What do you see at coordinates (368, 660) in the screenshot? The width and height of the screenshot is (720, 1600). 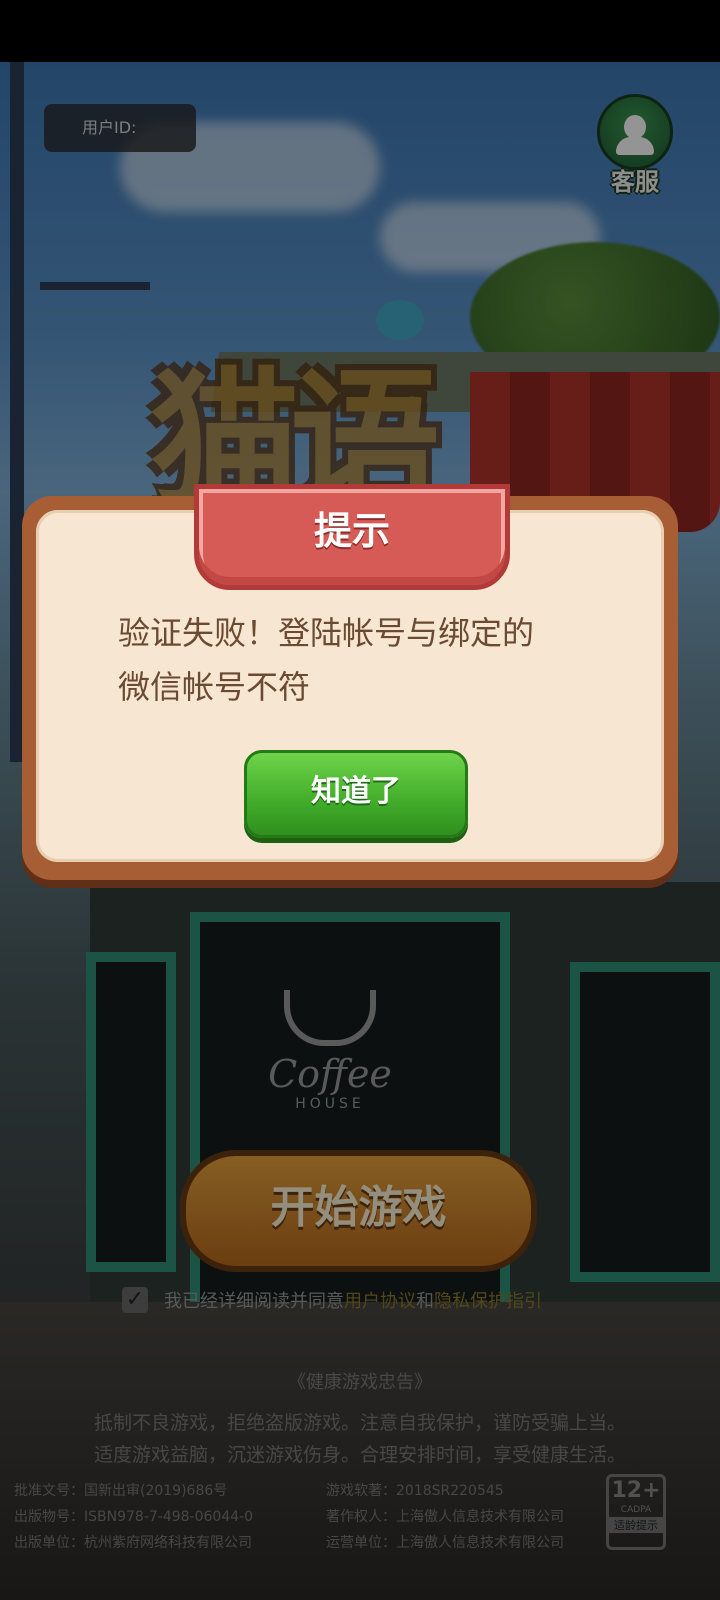 I see `dialog-message: 验证失败！登陆帐号与绑定的 微信帐号不符` at bounding box center [368, 660].